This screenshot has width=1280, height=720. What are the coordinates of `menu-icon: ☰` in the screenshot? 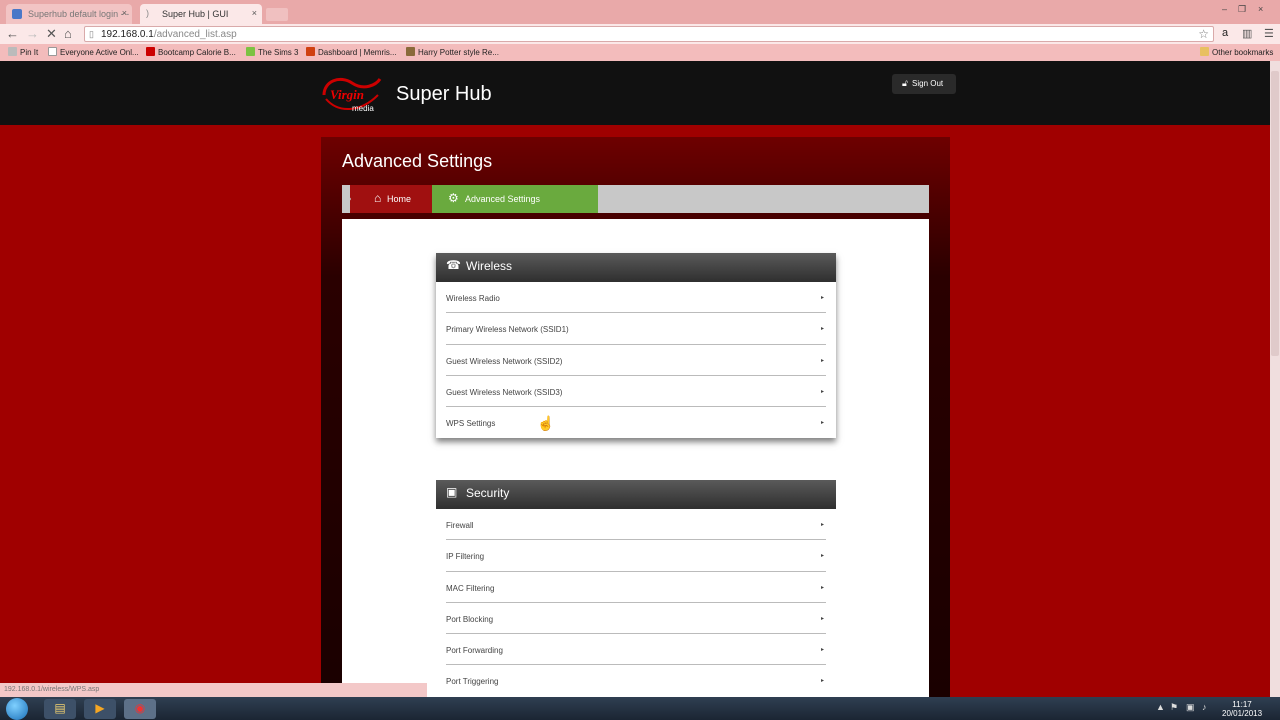 It's located at (1269, 33).